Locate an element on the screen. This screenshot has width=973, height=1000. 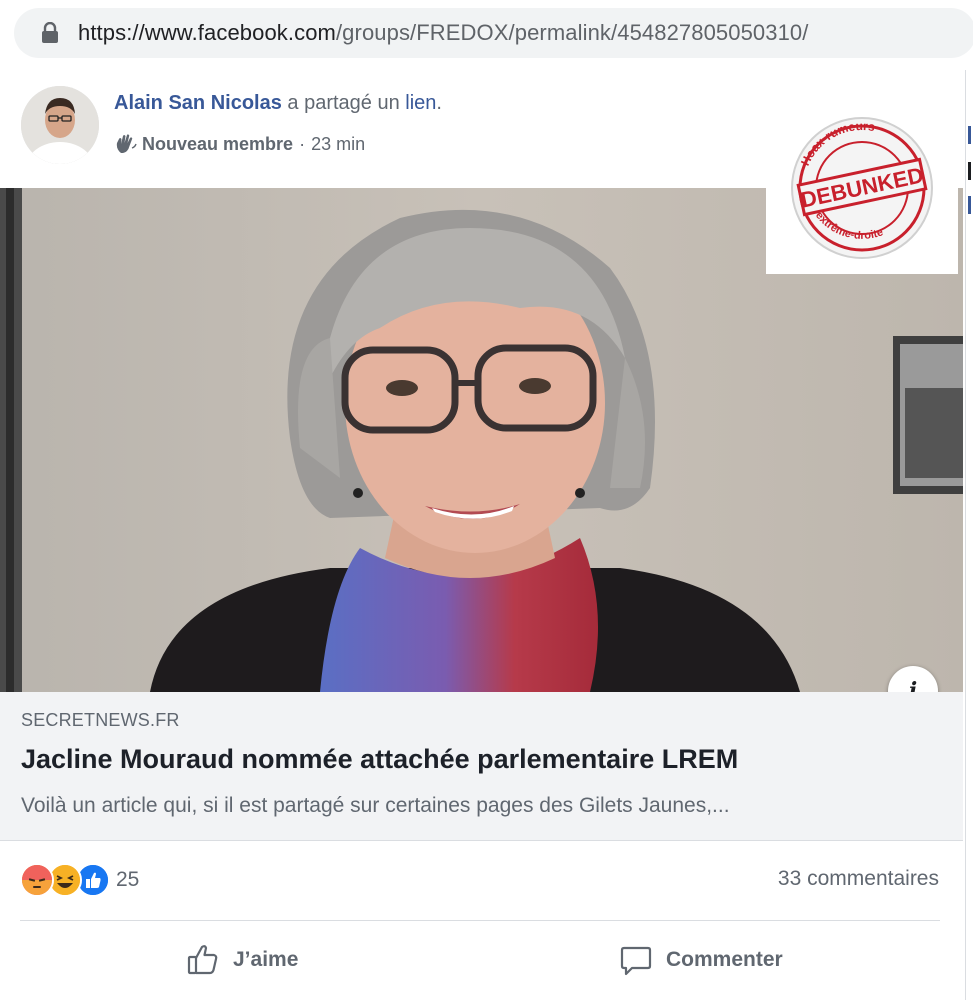
author-name: Alain San Nicolas is located at coordinates (198, 103).